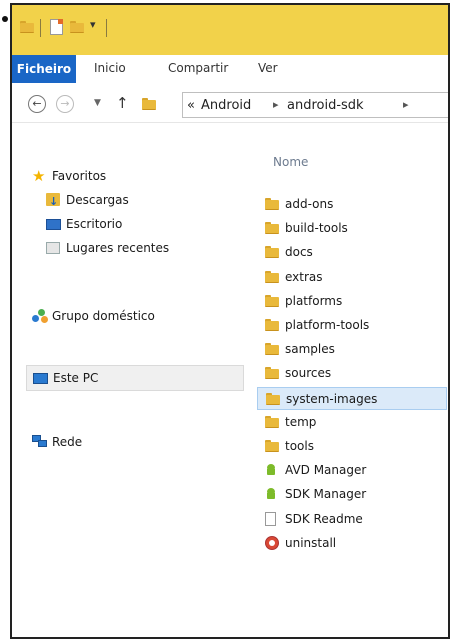  I want to click on file-name: SDK Readme, so click(324, 518).